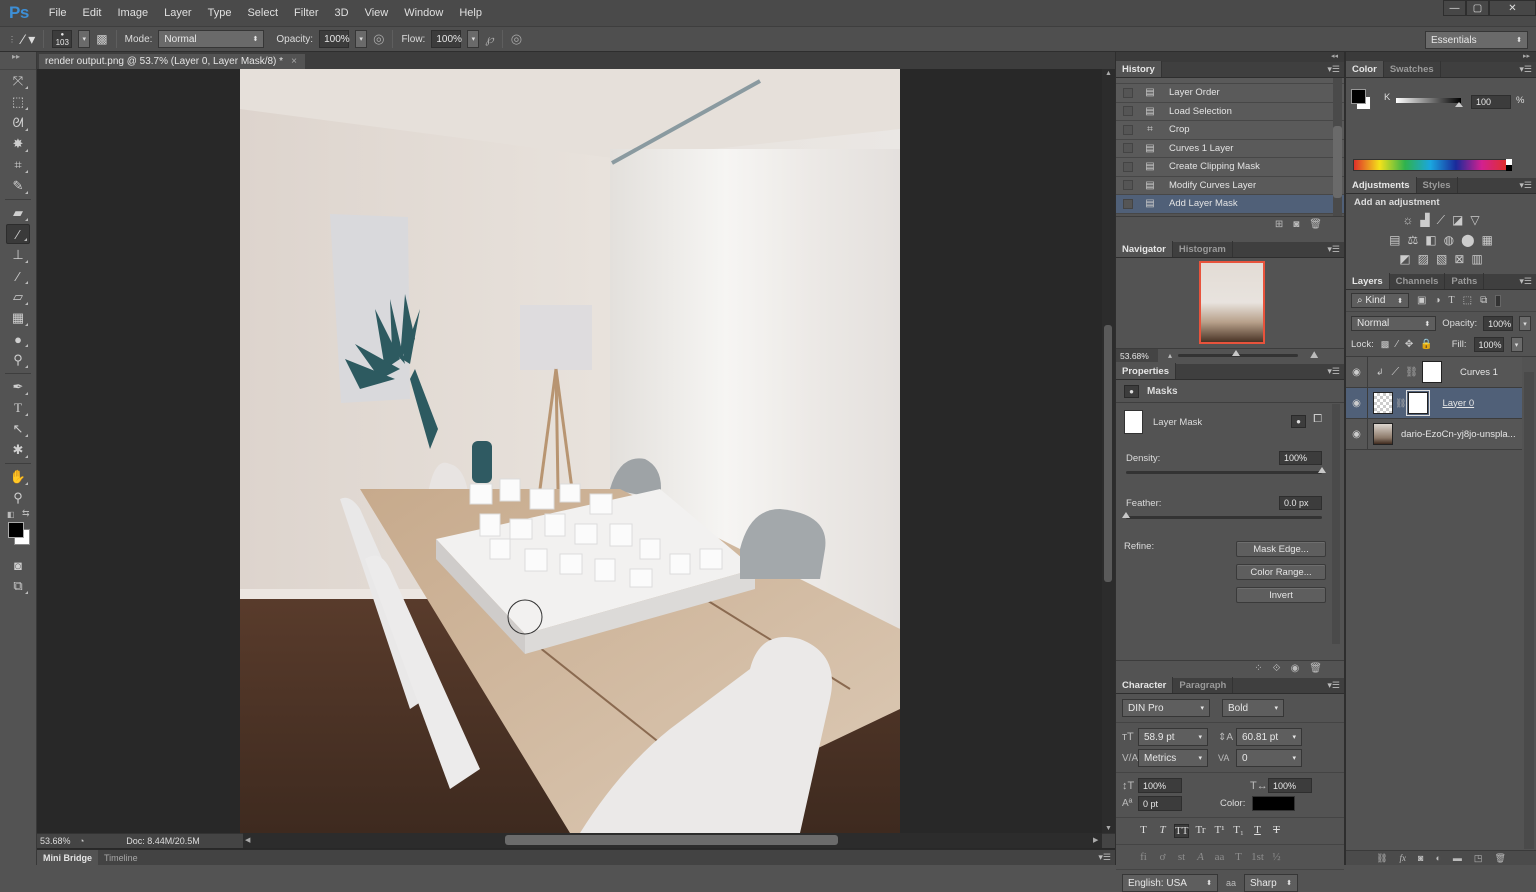 This screenshot has width=1536, height=892. What do you see at coordinates (1380, 300) in the screenshot?
I see `layer-filter-select: ⌕ Kind ⬍` at bounding box center [1380, 300].